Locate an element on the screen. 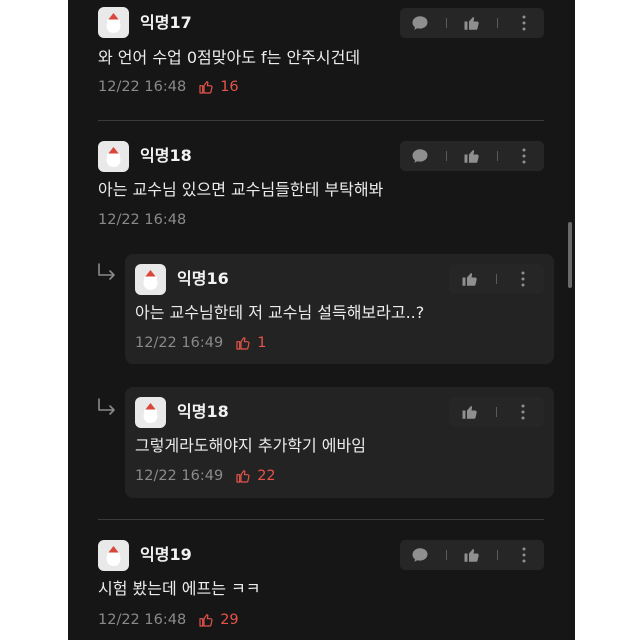 Image resolution: width=640 pixels, height=640 pixels. comment-meta: 12/22 16:48 29 is located at coordinates (168, 620).